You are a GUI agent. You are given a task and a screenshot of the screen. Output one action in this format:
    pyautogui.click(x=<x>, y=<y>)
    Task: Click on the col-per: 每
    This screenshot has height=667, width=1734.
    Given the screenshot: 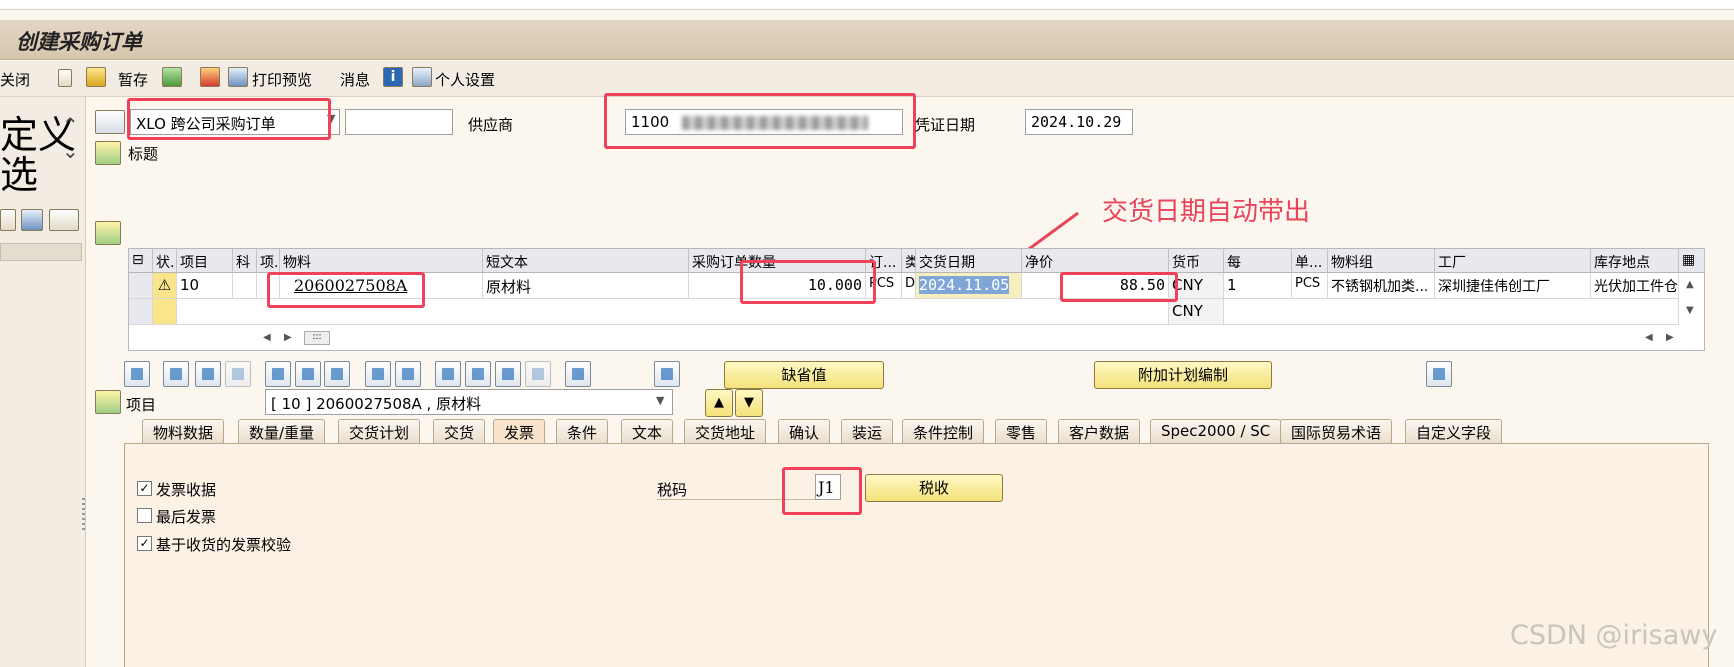 What is the action you would take?
    pyautogui.click(x=1258, y=261)
    